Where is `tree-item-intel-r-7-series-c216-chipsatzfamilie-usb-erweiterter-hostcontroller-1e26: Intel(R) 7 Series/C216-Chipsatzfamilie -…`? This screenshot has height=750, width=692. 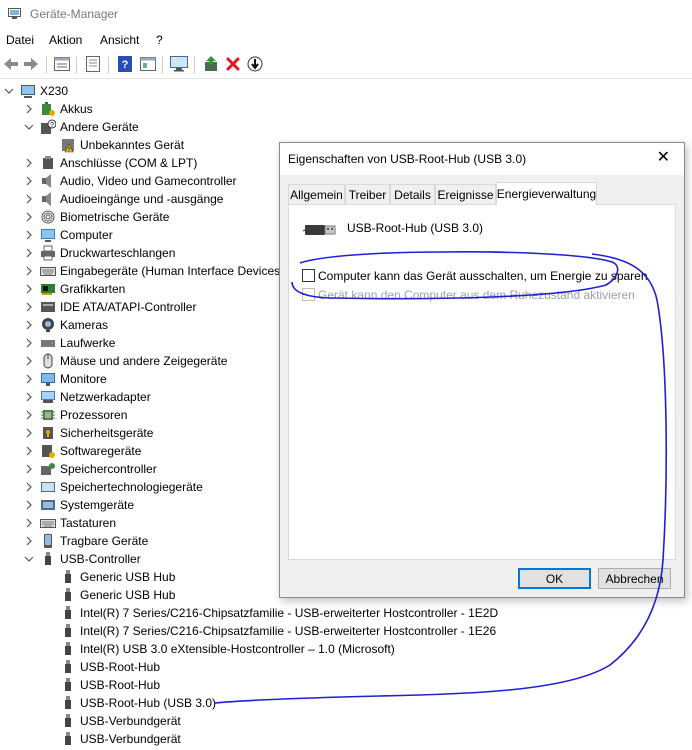 tree-item-intel-r-7-series-c216-chipsatzfamilie-usb-erweiterter-hostcontroller-1e26: Intel(R) 7 Series/C216-Chipsatzfamilie -… is located at coordinates (346, 631).